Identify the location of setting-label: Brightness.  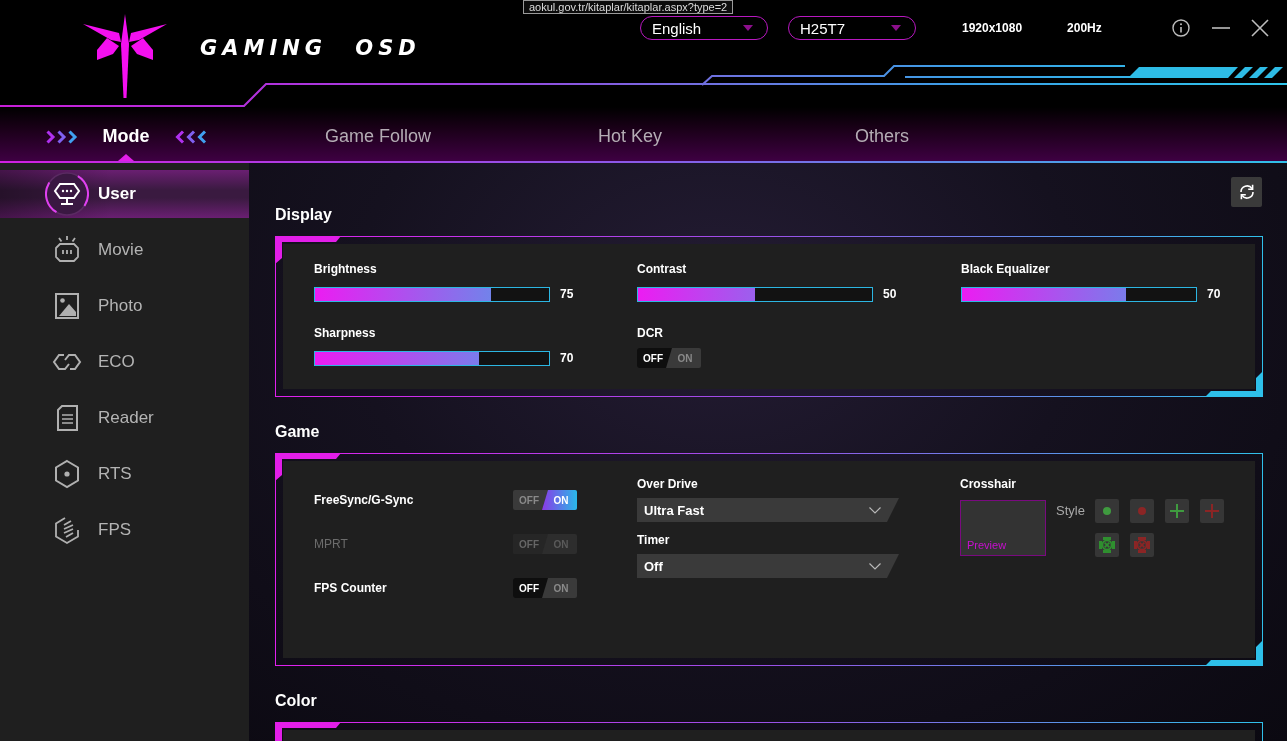
(345, 269).